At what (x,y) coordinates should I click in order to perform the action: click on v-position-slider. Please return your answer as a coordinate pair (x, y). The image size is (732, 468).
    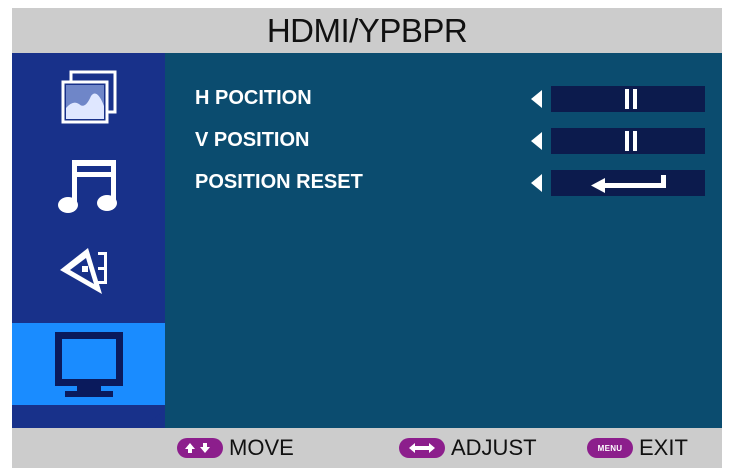
    Looking at the image, I should click on (628, 141).